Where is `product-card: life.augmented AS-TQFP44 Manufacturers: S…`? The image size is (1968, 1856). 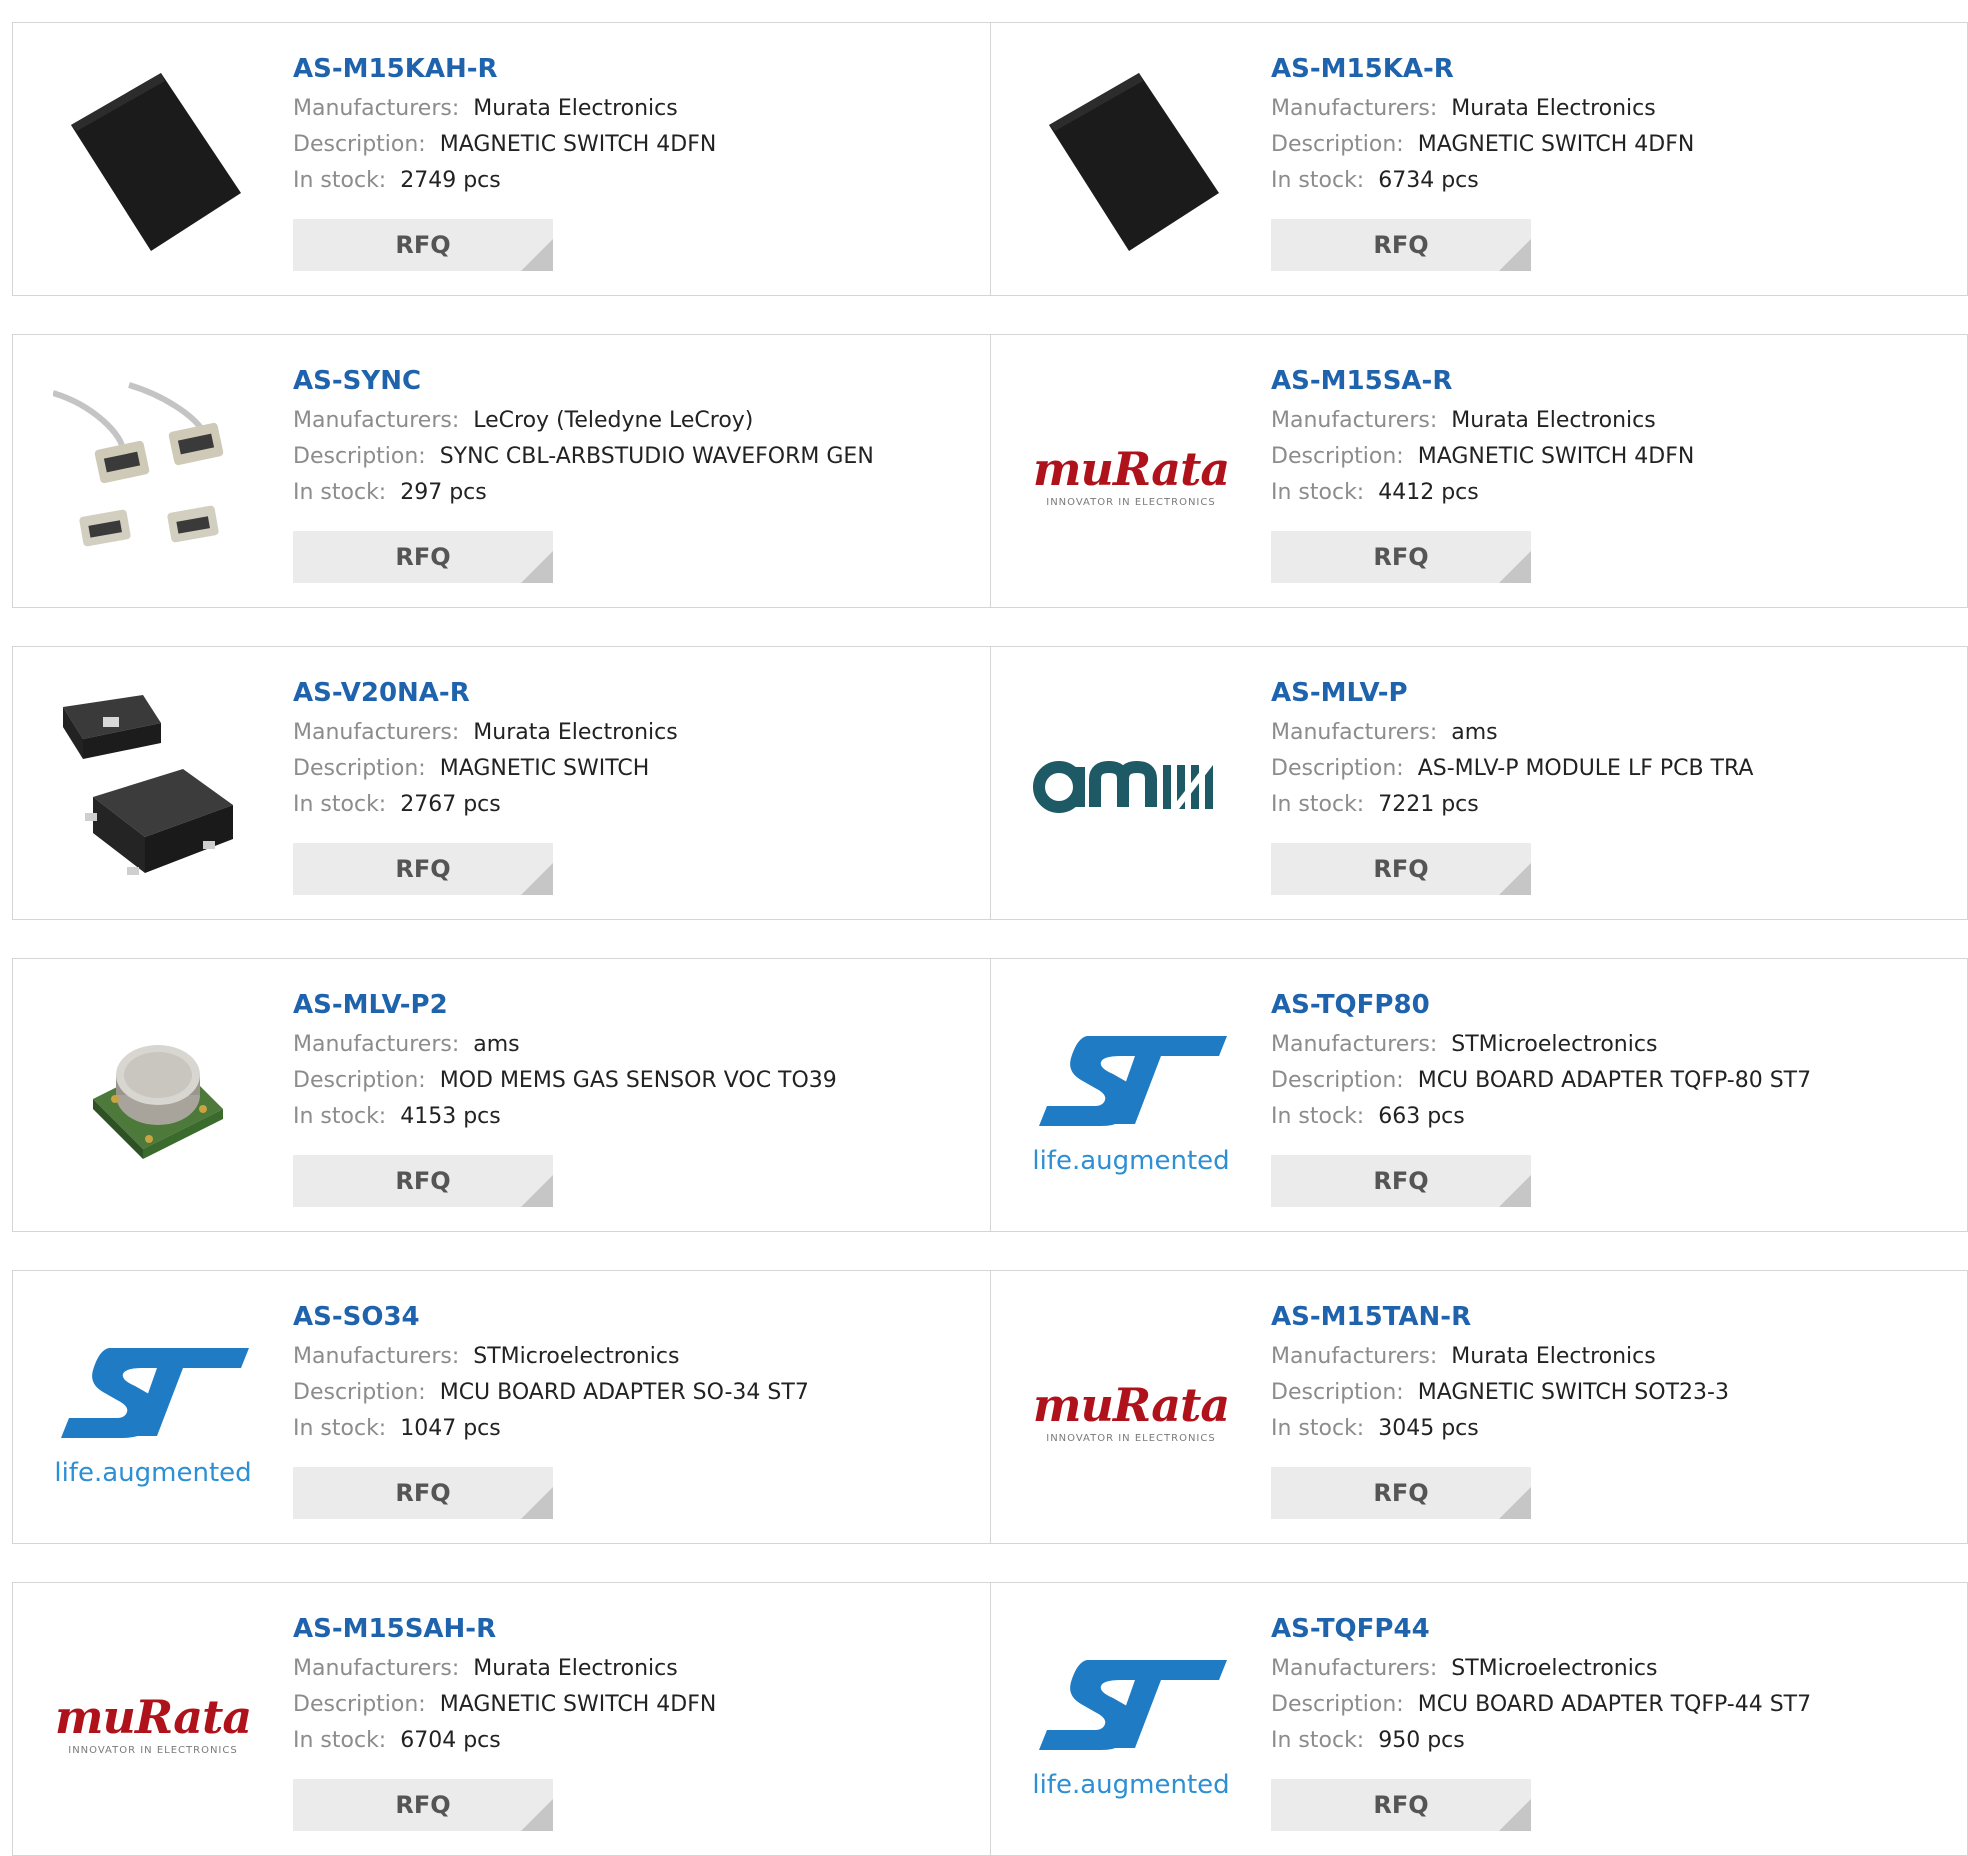
product-card: life.augmented AS-TQFP44 Manufacturers: S… is located at coordinates (1478, 1719).